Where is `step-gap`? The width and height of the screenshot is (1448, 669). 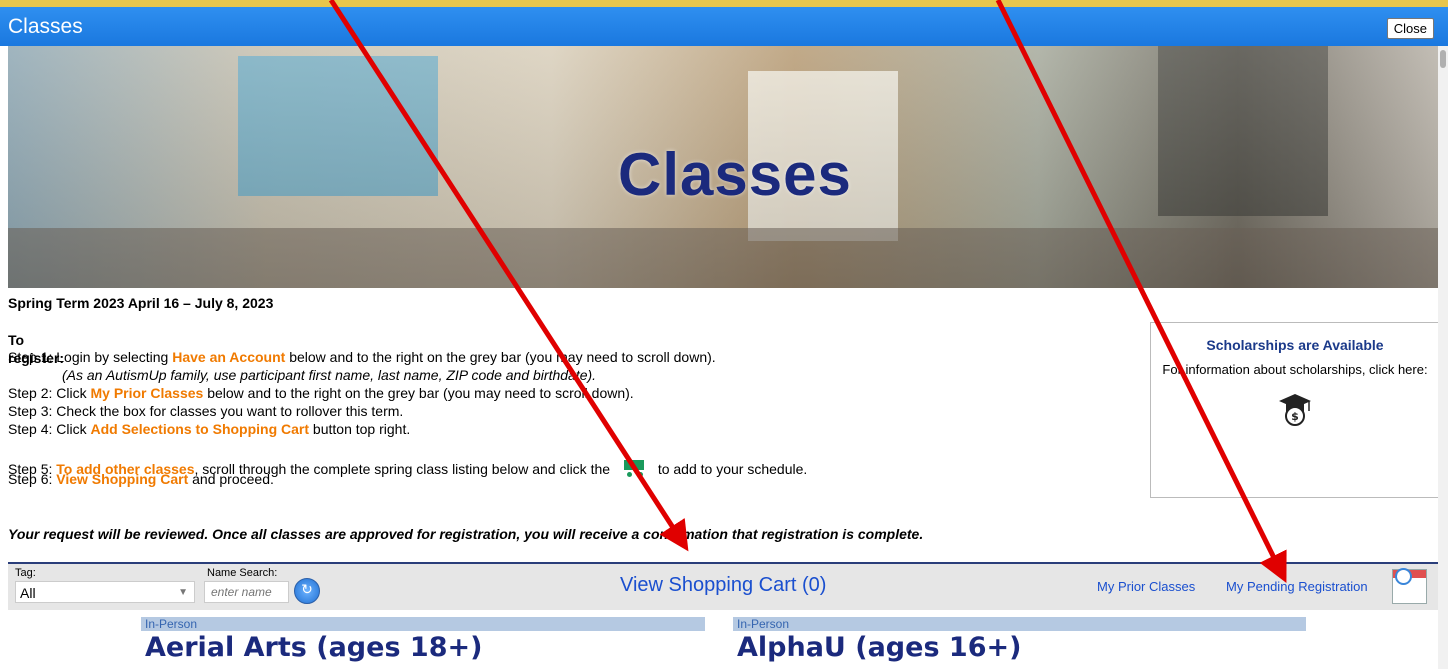
step-gap is located at coordinates (407, 445).